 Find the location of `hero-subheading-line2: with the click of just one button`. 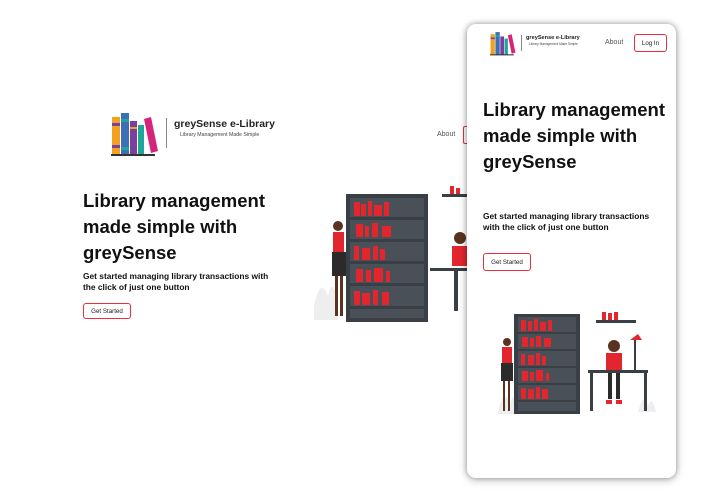

hero-subheading-line2: with the click of just one button is located at coordinates (546, 227).